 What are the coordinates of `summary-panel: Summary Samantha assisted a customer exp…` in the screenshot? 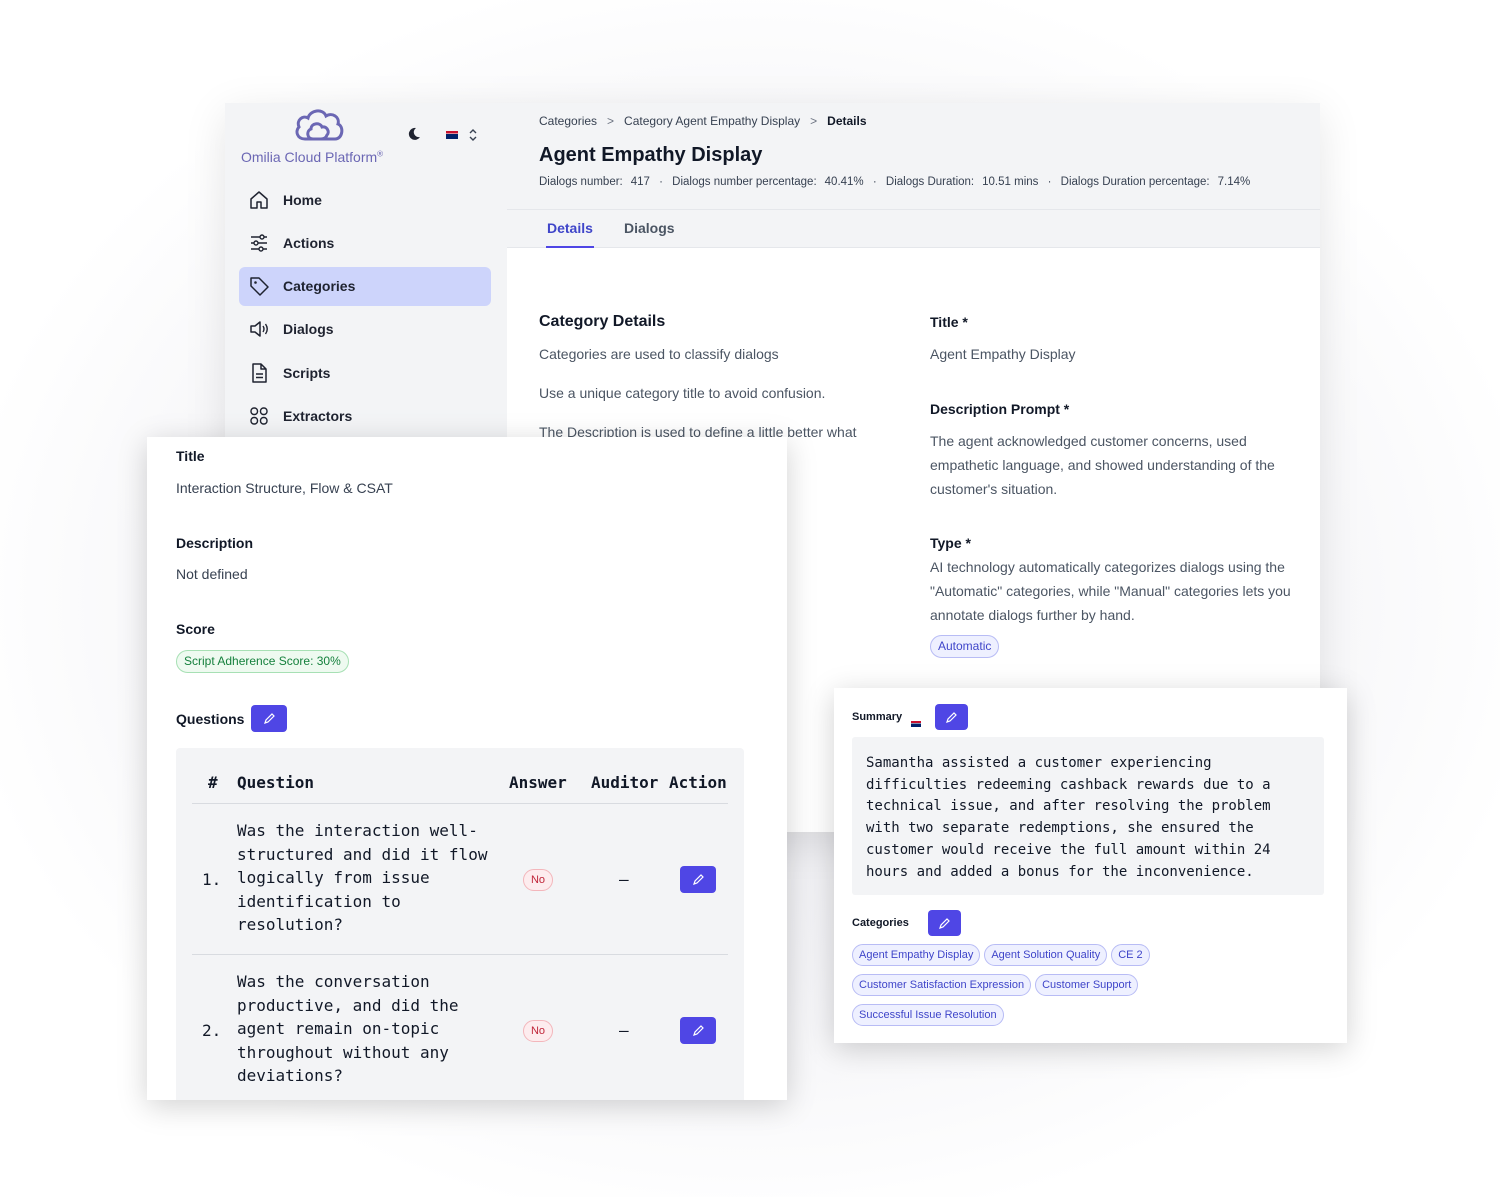 It's located at (1090, 865).